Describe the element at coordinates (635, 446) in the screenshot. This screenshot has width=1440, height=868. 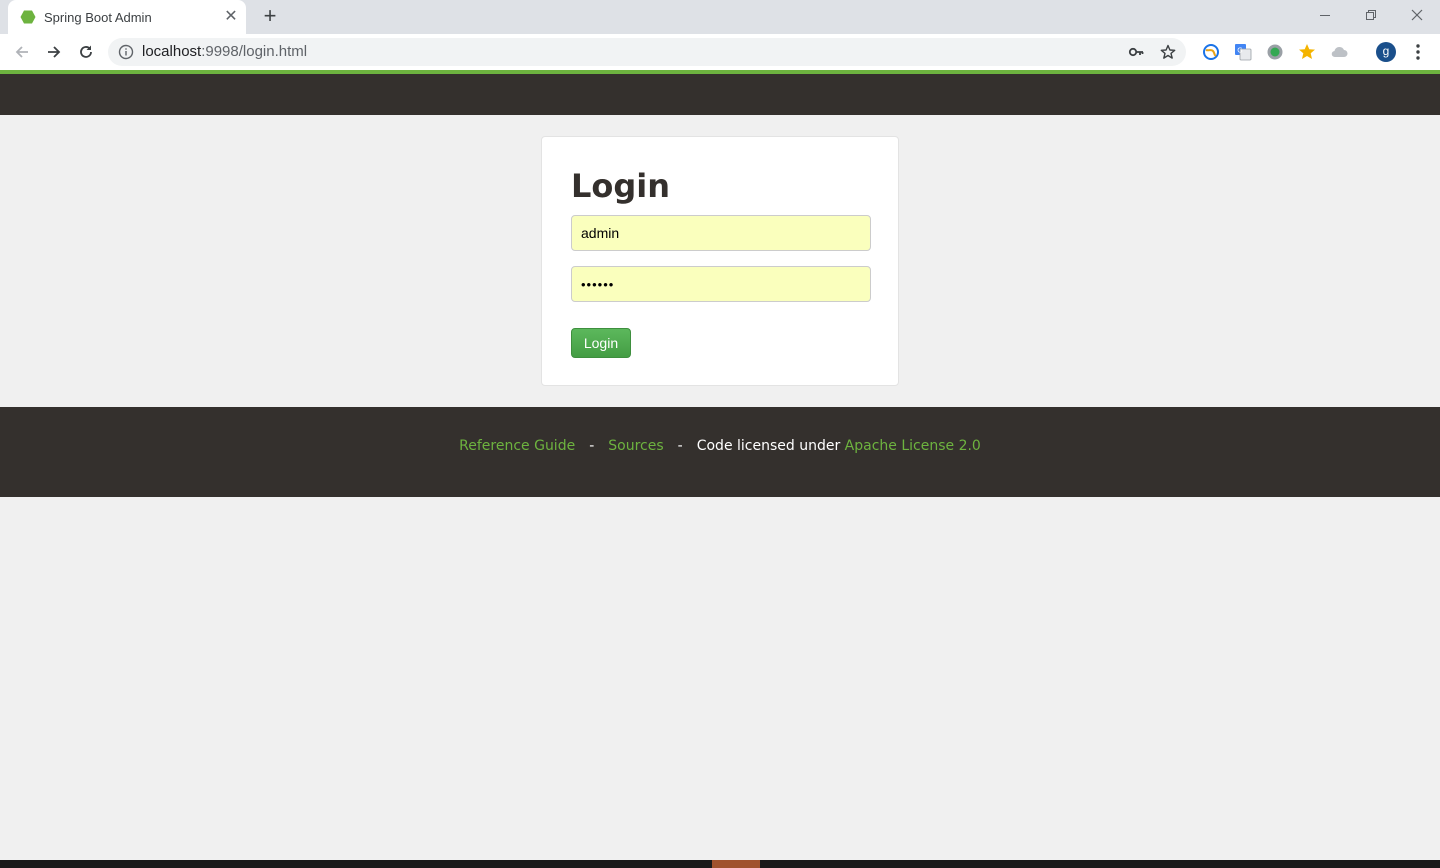
I see `sources-link: Sources` at that location.